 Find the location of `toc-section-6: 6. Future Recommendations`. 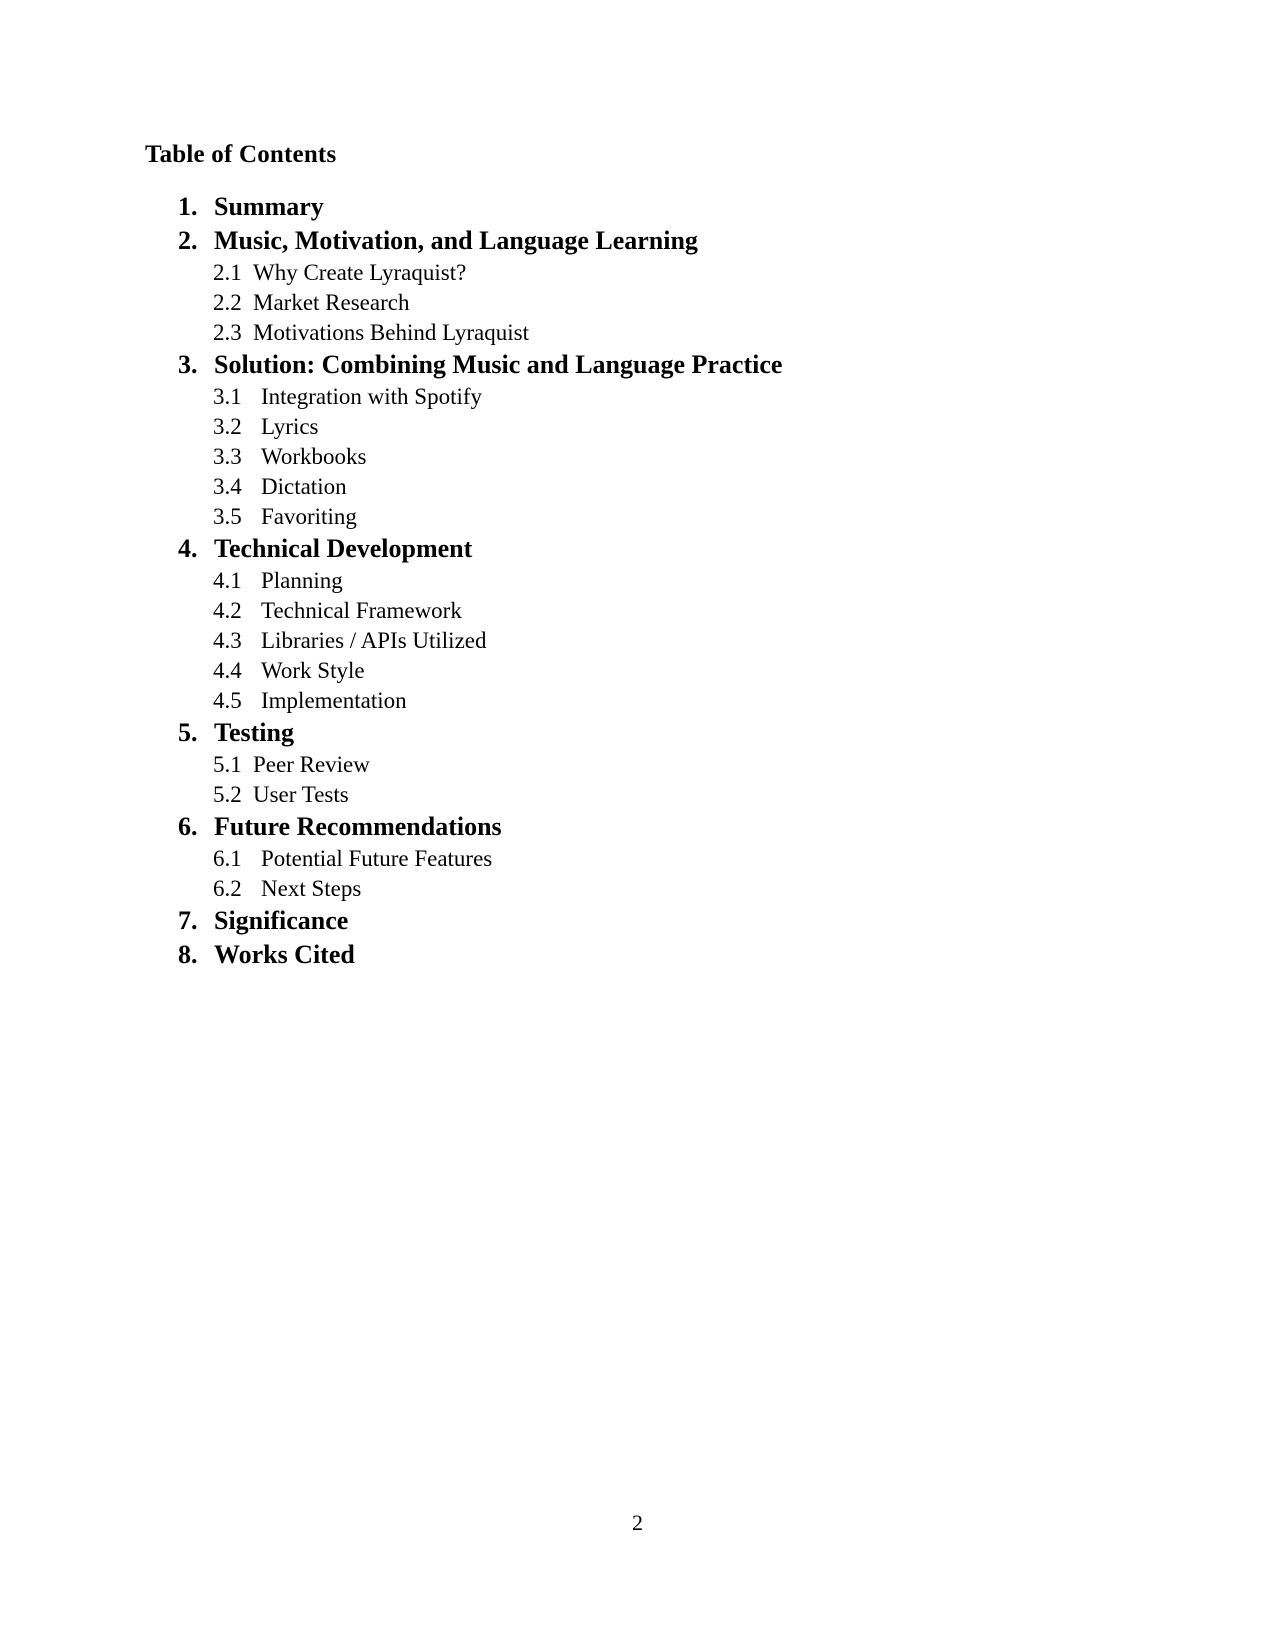

toc-section-6: 6. Future Recommendations is located at coordinates (637, 827).